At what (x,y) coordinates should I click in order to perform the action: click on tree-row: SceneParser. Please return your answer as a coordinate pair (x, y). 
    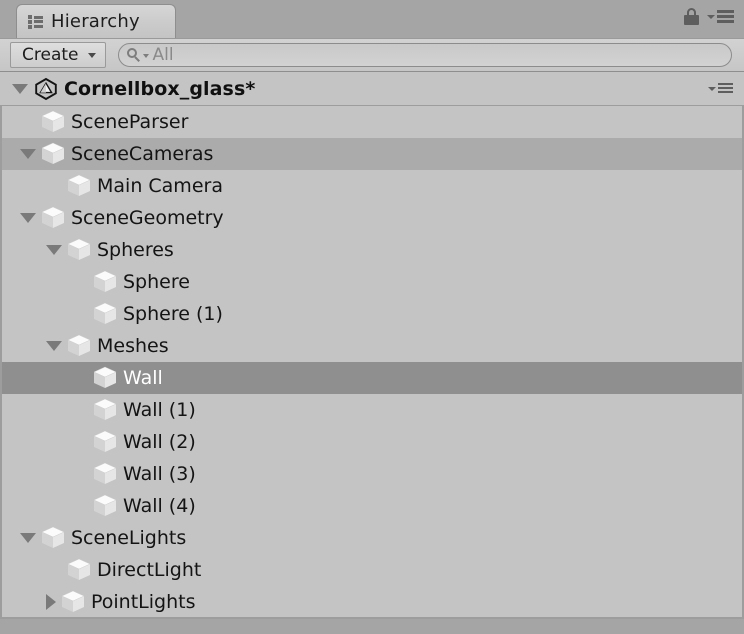
    Looking at the image, I should click on (372, 122).